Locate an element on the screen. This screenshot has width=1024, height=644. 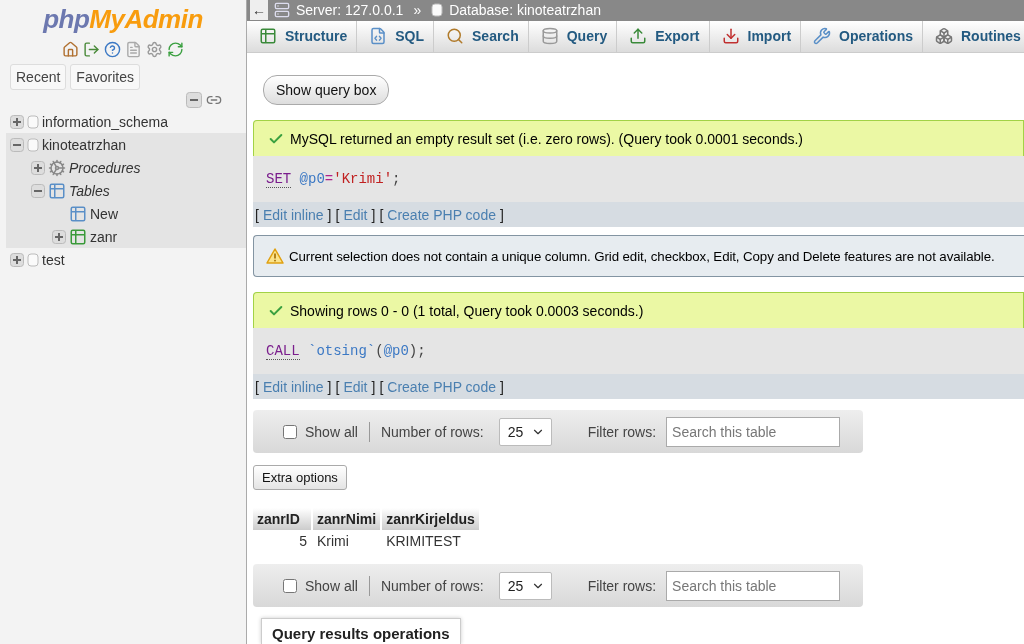
document-icon is located at coordinates (378, 36).